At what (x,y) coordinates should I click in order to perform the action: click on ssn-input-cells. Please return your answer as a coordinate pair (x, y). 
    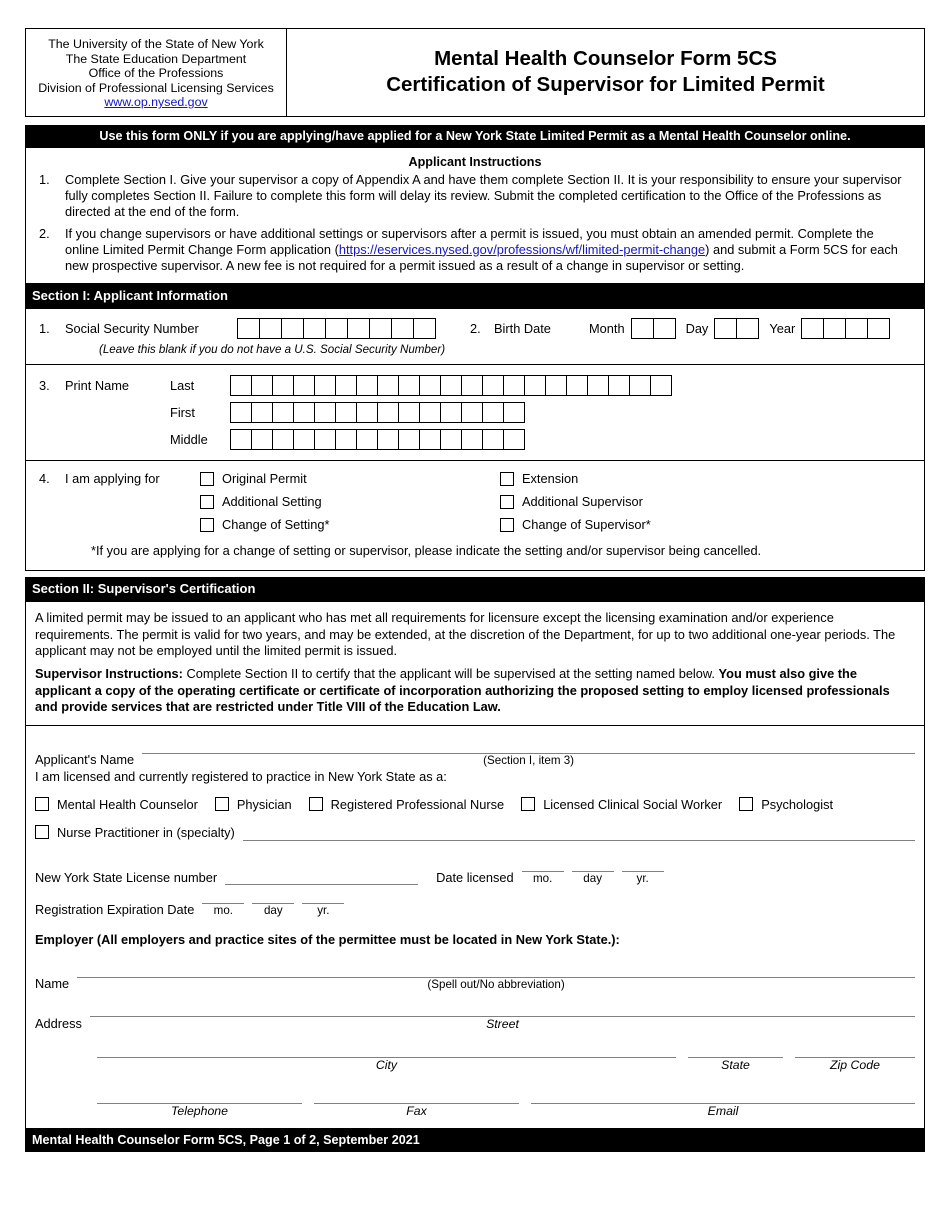
    Looking at the image, I should click on (336, 329).